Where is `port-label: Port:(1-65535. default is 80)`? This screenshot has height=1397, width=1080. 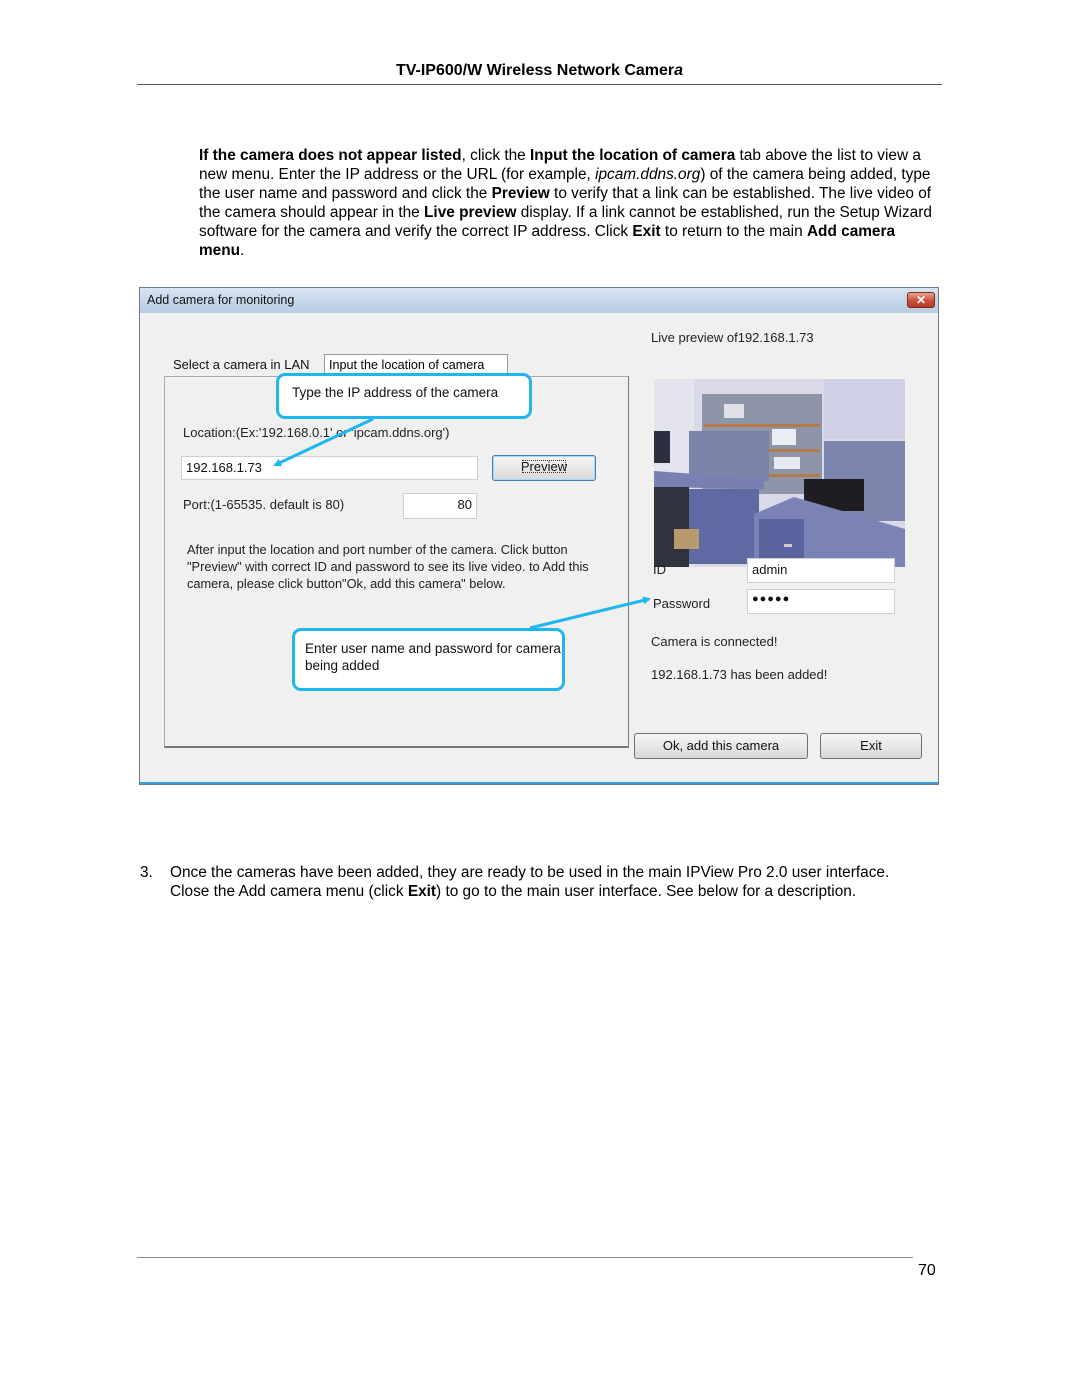 port-label: Port:(1-65535. default is 80) is located at coordinates (264, 504).